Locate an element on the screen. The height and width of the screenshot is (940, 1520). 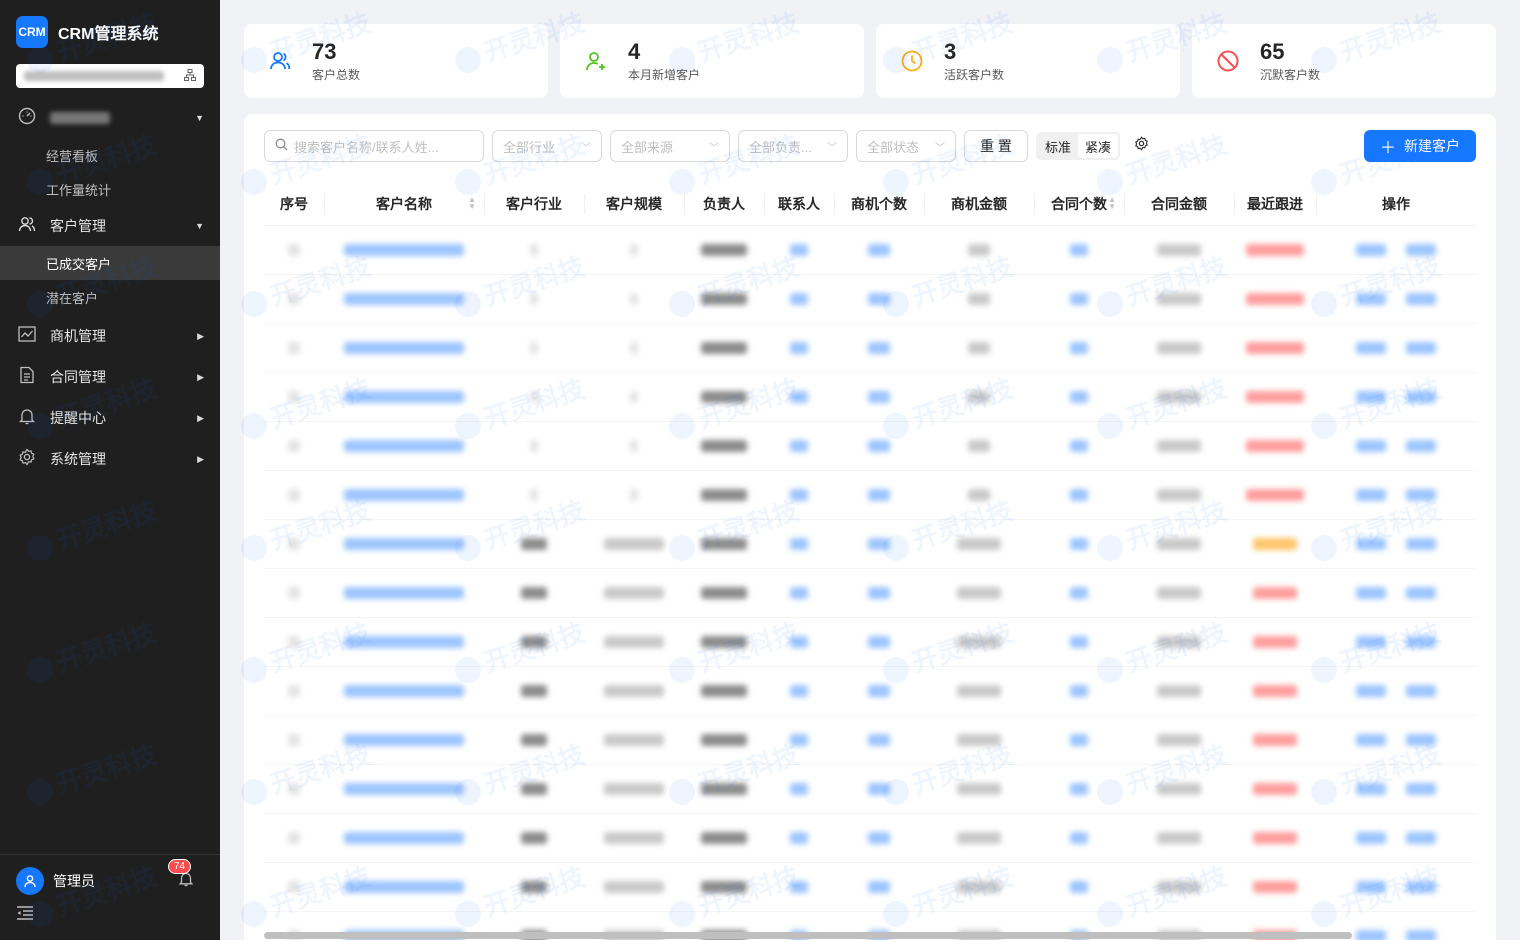
col-customer-name: 客户名称 ▲ ▼ is located at coordinates (404, 204).